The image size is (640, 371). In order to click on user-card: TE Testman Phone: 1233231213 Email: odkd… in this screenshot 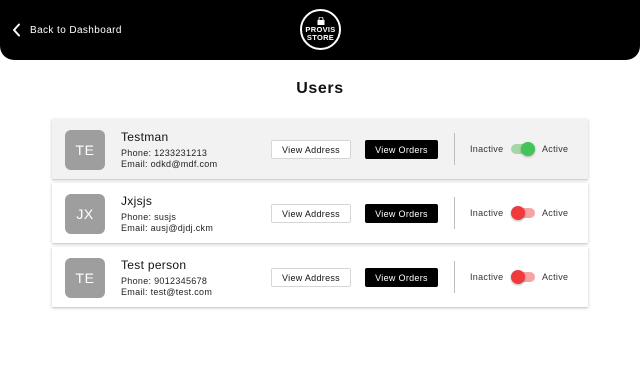, I will do `click(320, 149)`.